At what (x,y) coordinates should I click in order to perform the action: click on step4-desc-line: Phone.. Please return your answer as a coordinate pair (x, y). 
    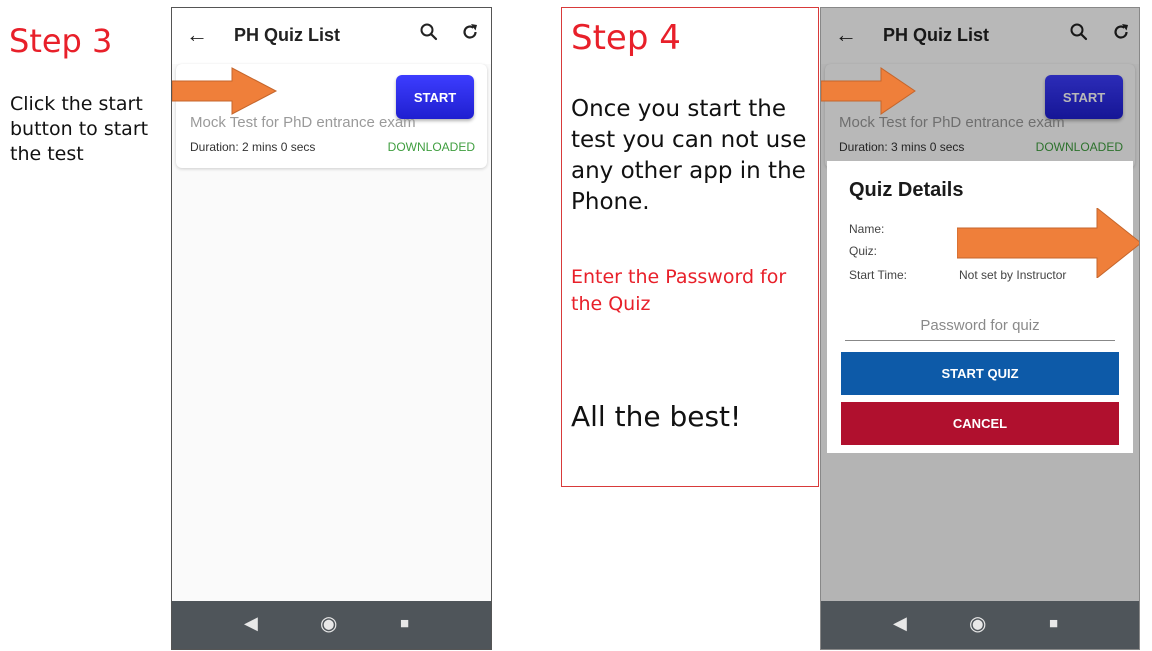
    Looking at the image, I should click on (610, 202).